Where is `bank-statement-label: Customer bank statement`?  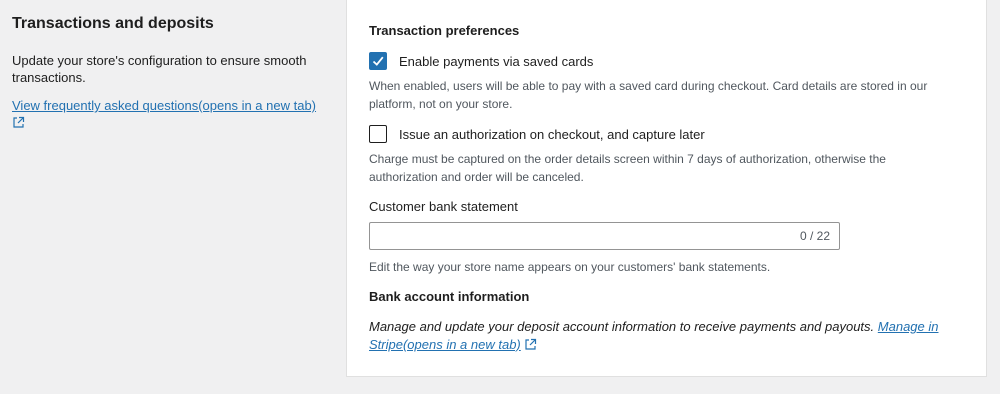
bank-statement-label: Customer bank statement is located at coordinates (443, 206).